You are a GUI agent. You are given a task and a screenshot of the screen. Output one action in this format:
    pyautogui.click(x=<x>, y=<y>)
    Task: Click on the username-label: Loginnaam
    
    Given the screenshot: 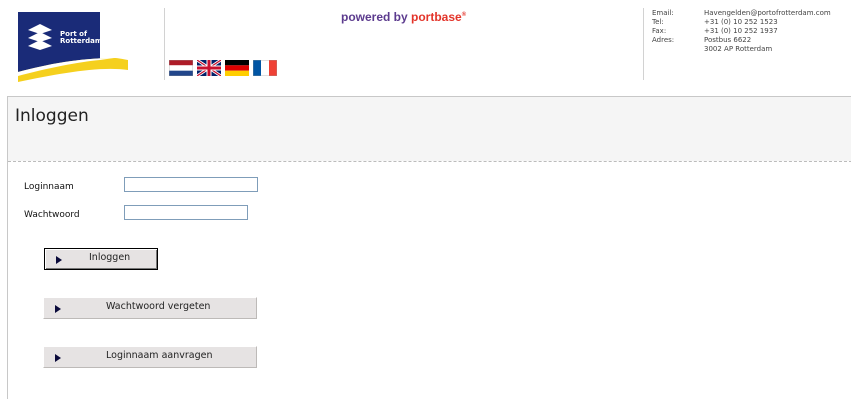 What is the action you would take?
    pyautogui.click(x=49, y=187)
    